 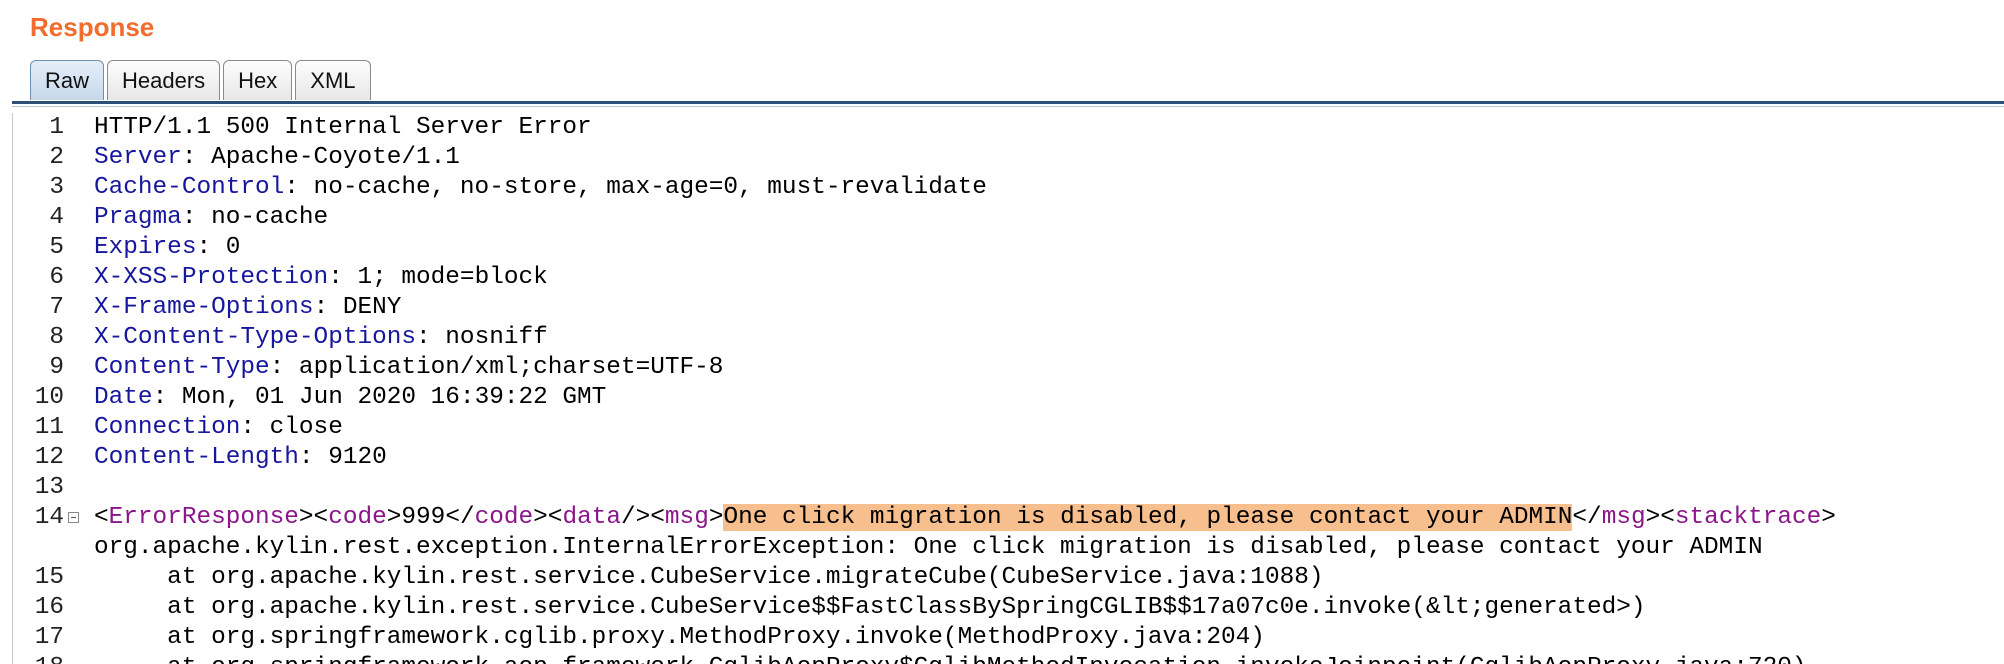 I want to click on header-name: Content-Length, so click(x=196, y=457).